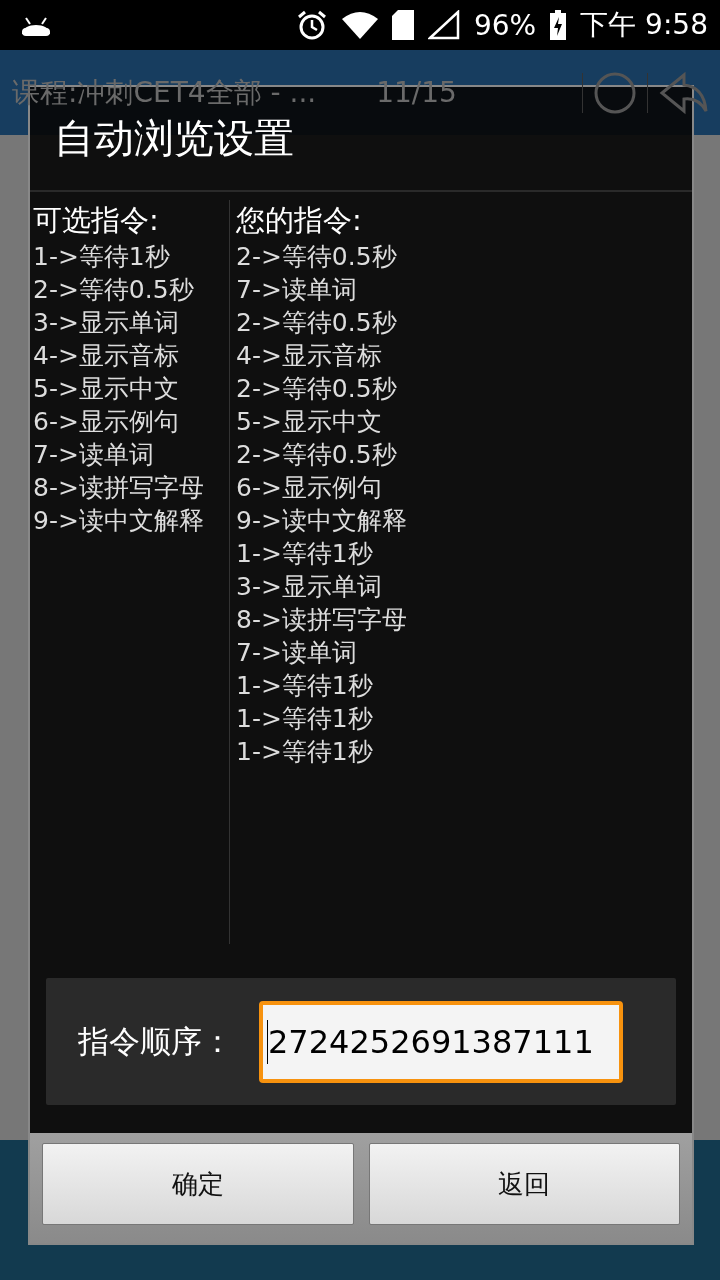 The height and width of the screenshot is (1280, 720). Describe the element at coordinates (96, 220) in the screenshot. I see `available-commands-heading: 可选指令:` at that location.